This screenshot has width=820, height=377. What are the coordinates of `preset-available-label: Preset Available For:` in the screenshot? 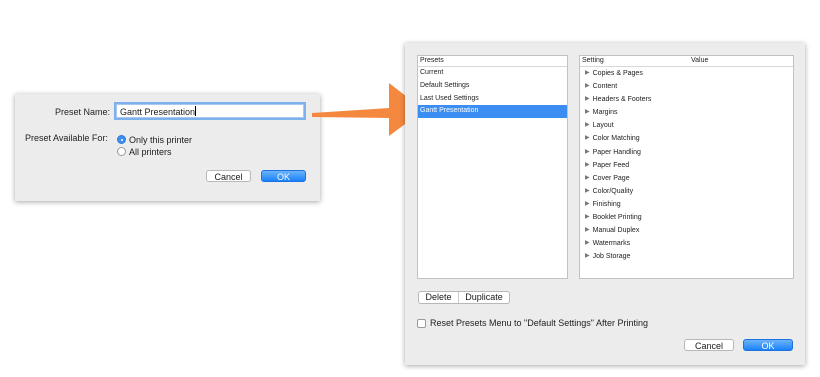 It's located at (66, 138).